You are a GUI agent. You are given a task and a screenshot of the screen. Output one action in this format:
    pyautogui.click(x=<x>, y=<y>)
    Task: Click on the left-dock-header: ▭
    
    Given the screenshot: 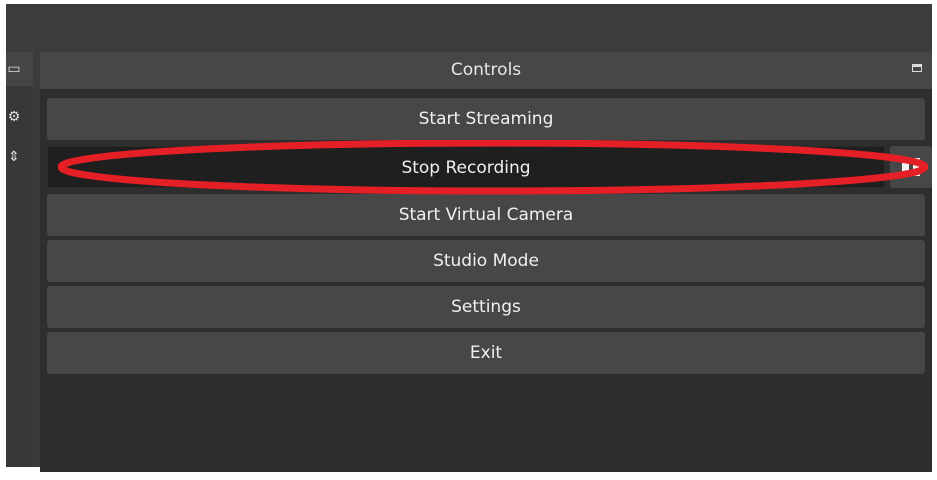 What is the action you would take?
    pyautogui.click(x=19, y=69)
    